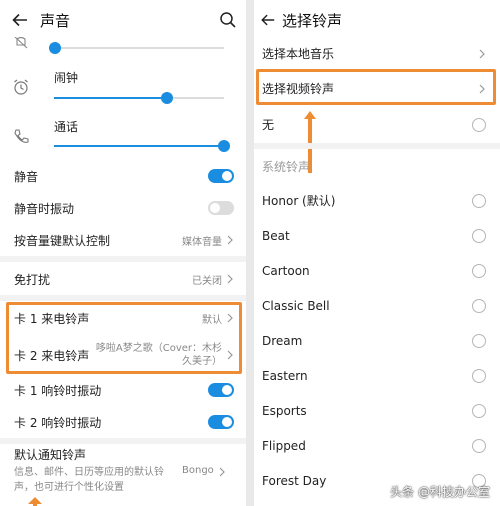  I want to click on ringtone-item-label: Cartoon, so click(286, 270).